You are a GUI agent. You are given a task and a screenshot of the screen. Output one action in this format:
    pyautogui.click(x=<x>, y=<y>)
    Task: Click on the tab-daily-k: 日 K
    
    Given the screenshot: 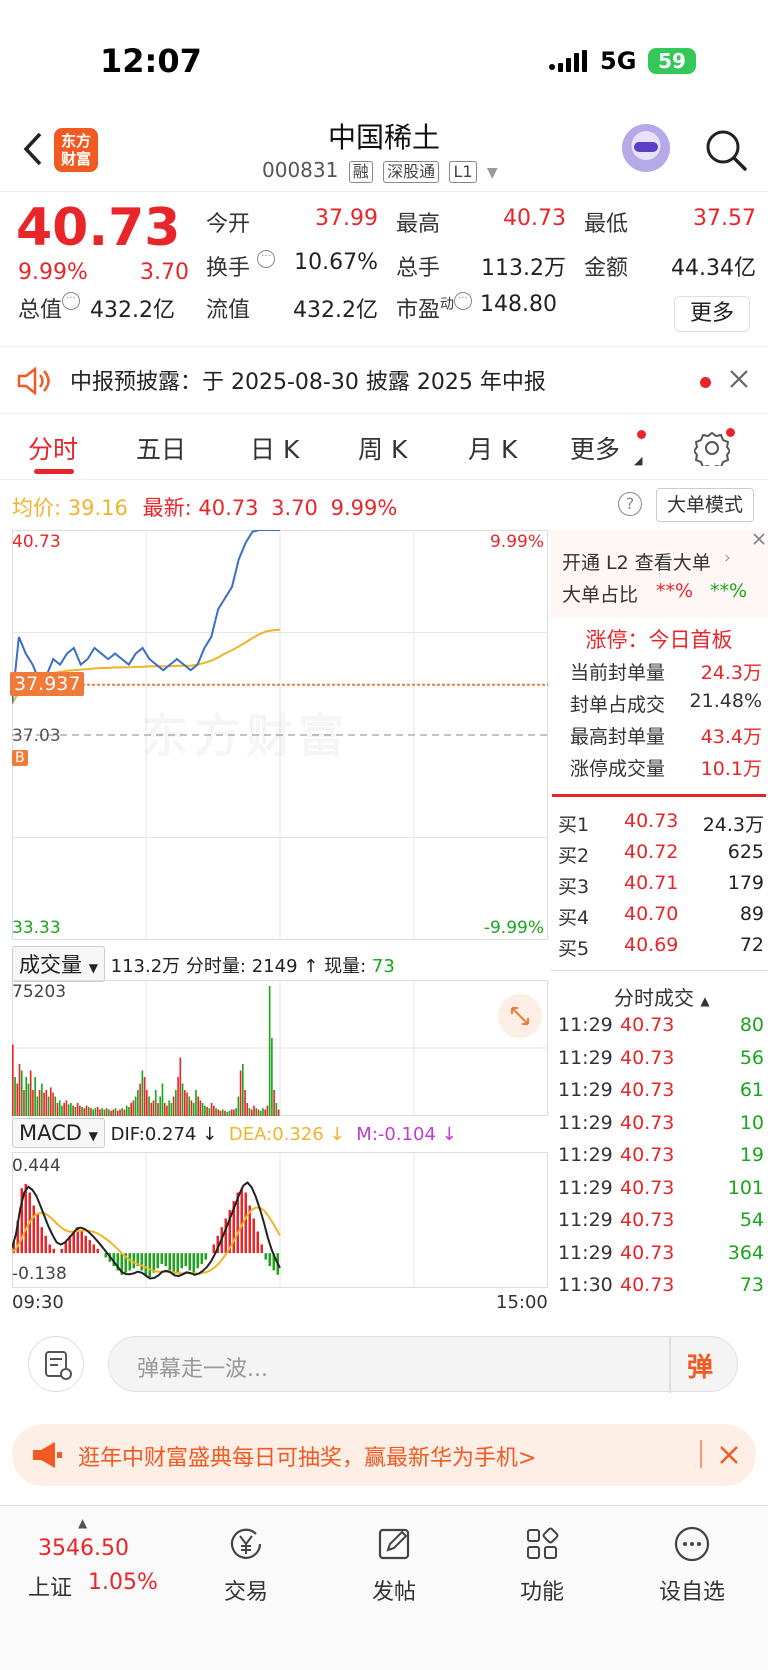 What is the action you would take?
    pyautogui.click(x=274, y=448)
    